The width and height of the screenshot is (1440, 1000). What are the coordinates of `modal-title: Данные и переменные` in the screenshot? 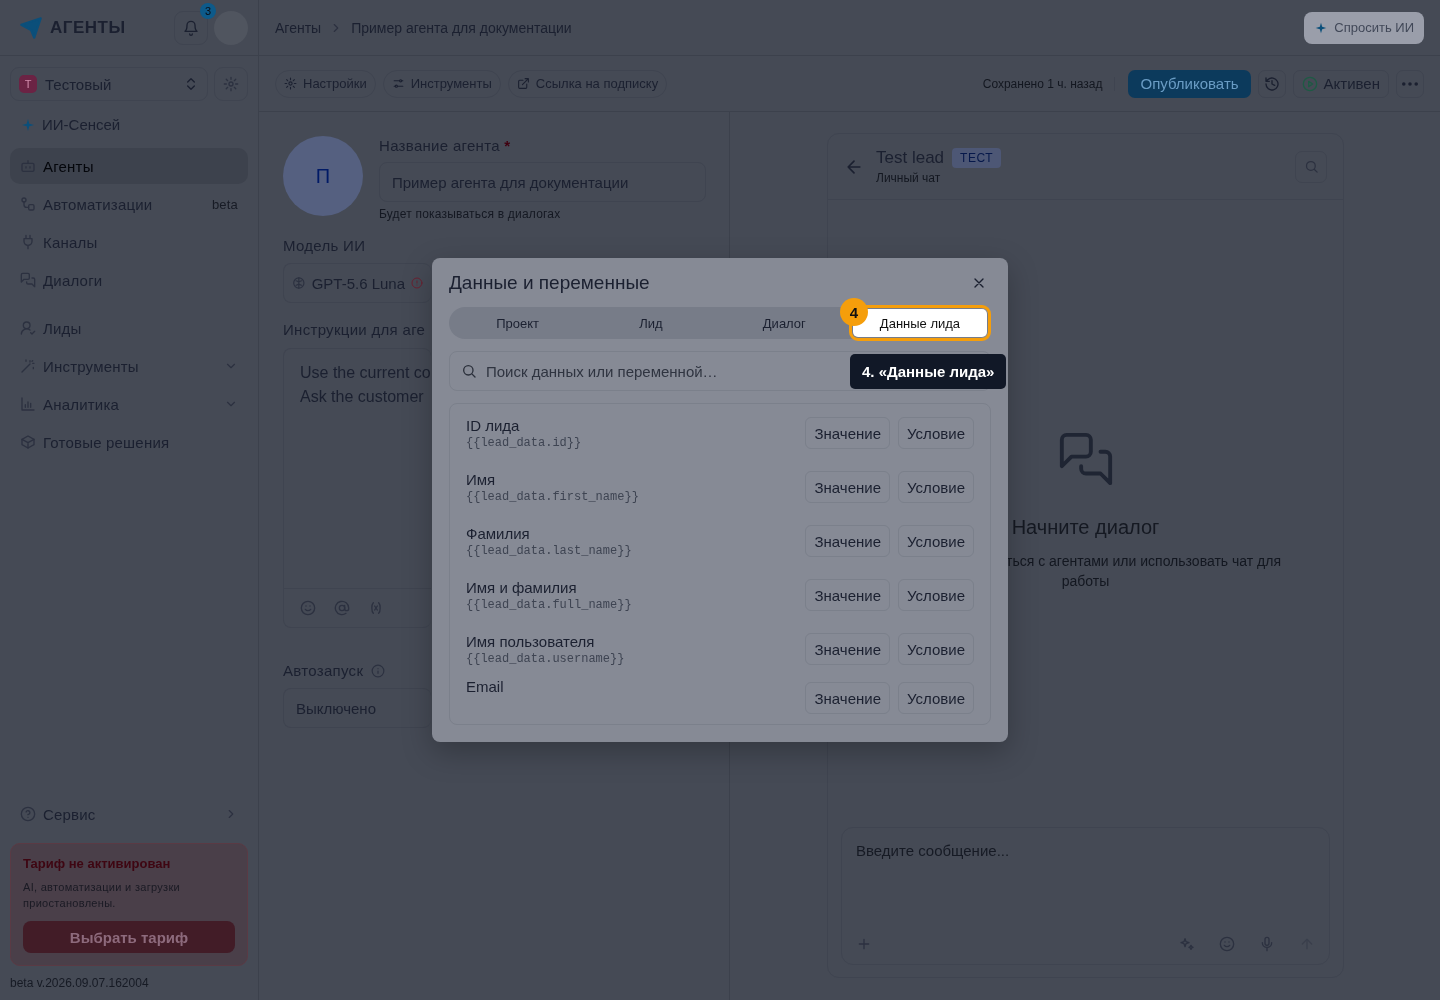 It's located at (549, 283).